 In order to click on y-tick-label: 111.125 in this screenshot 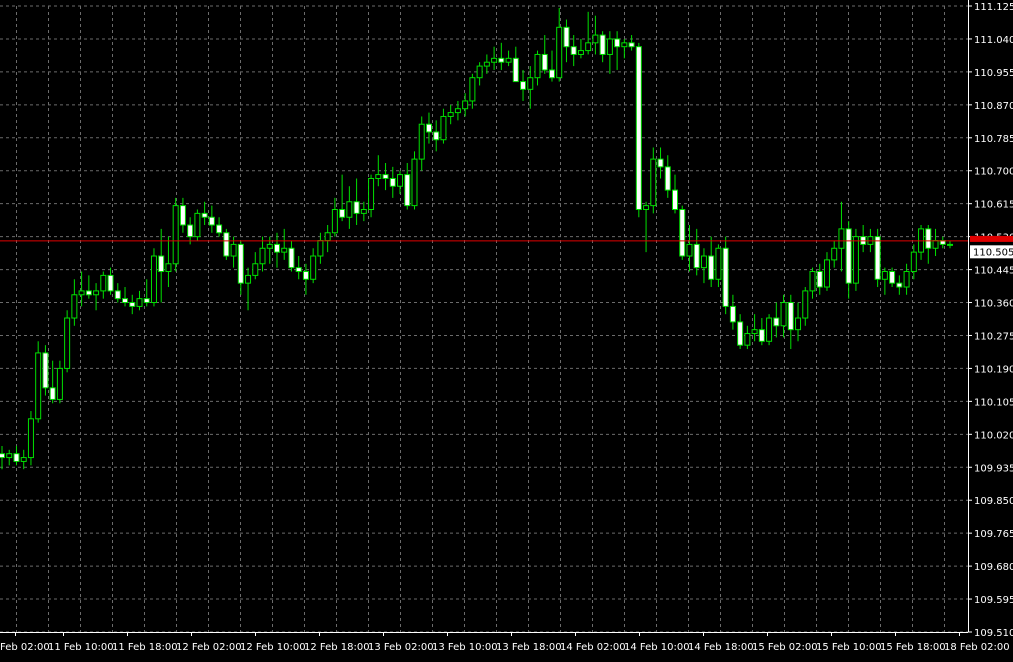, I will do `click(993, 7)`.